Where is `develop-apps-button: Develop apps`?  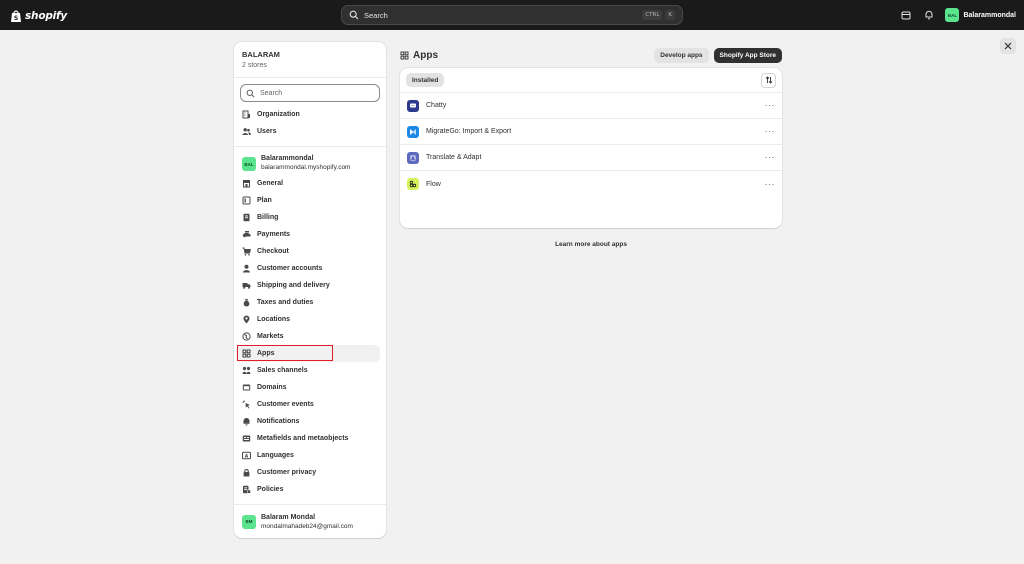
develop-apps-button: Develop apps is located at coordinates (681, 55).